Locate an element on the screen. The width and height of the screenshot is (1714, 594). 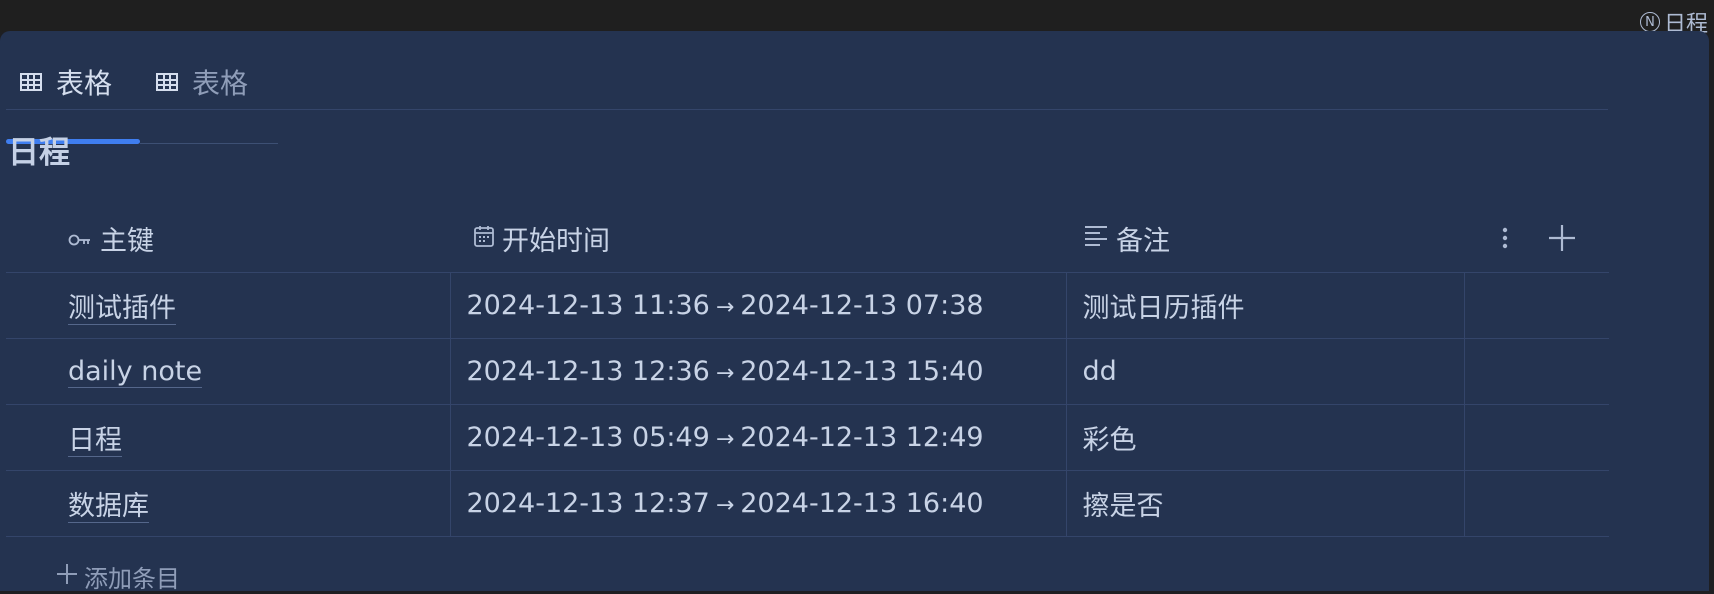
cell-start-time: 2024-12-13 05:49 → 2024-12-13 12:49 is located at coordinates (757, 436).